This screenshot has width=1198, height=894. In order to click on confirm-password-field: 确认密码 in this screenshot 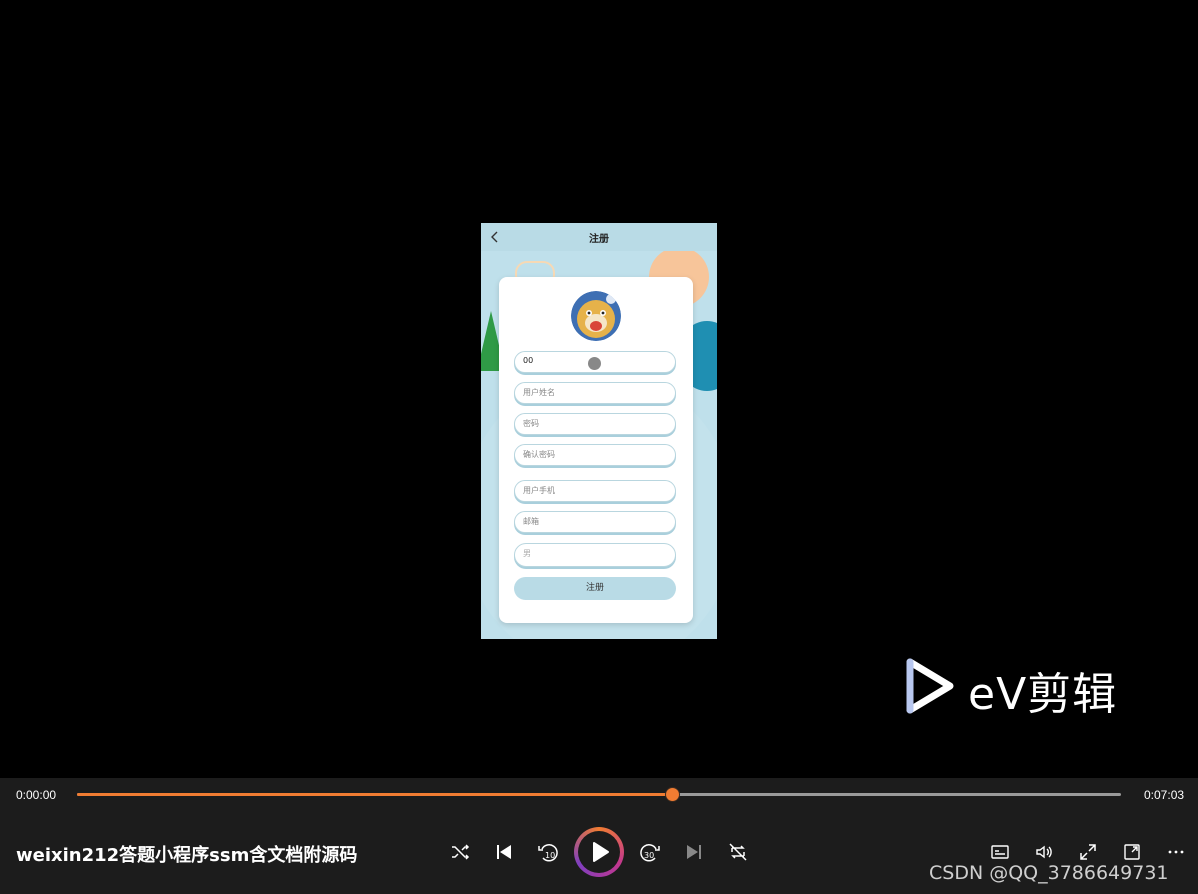, I will do `click(595, 455)`.